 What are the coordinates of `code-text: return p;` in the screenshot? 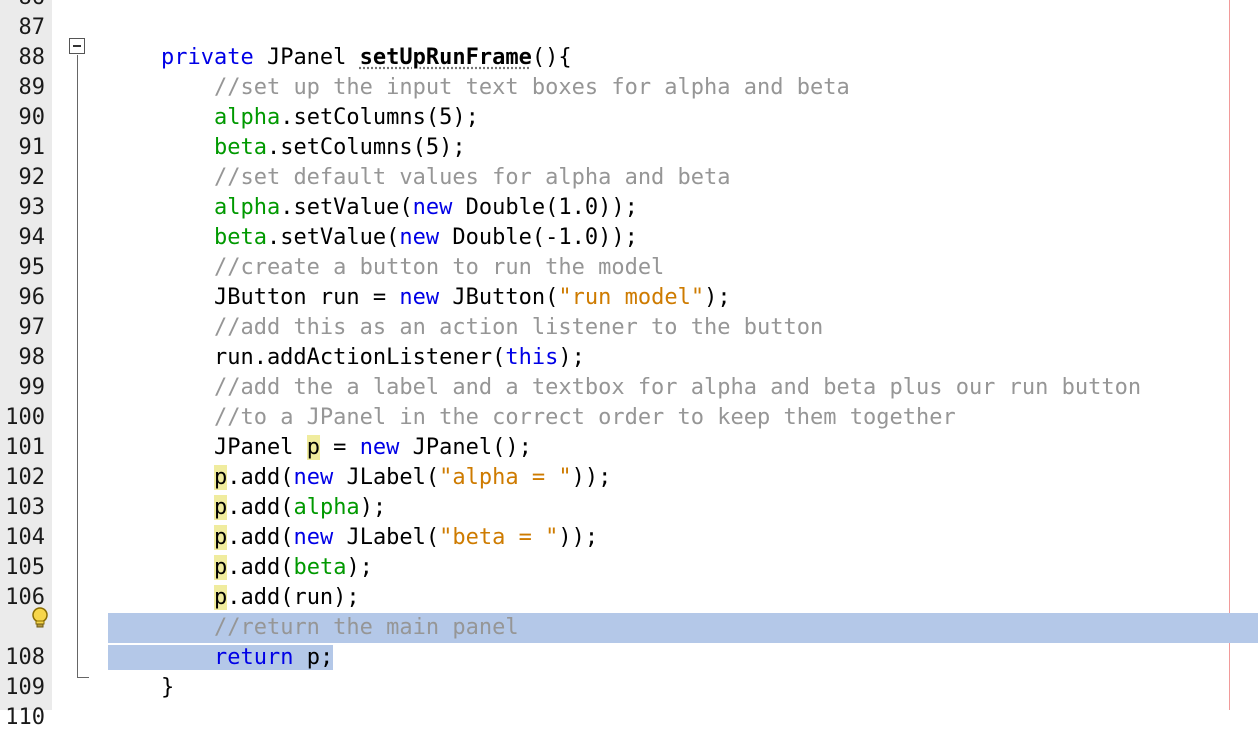 It's located at (221, 658).